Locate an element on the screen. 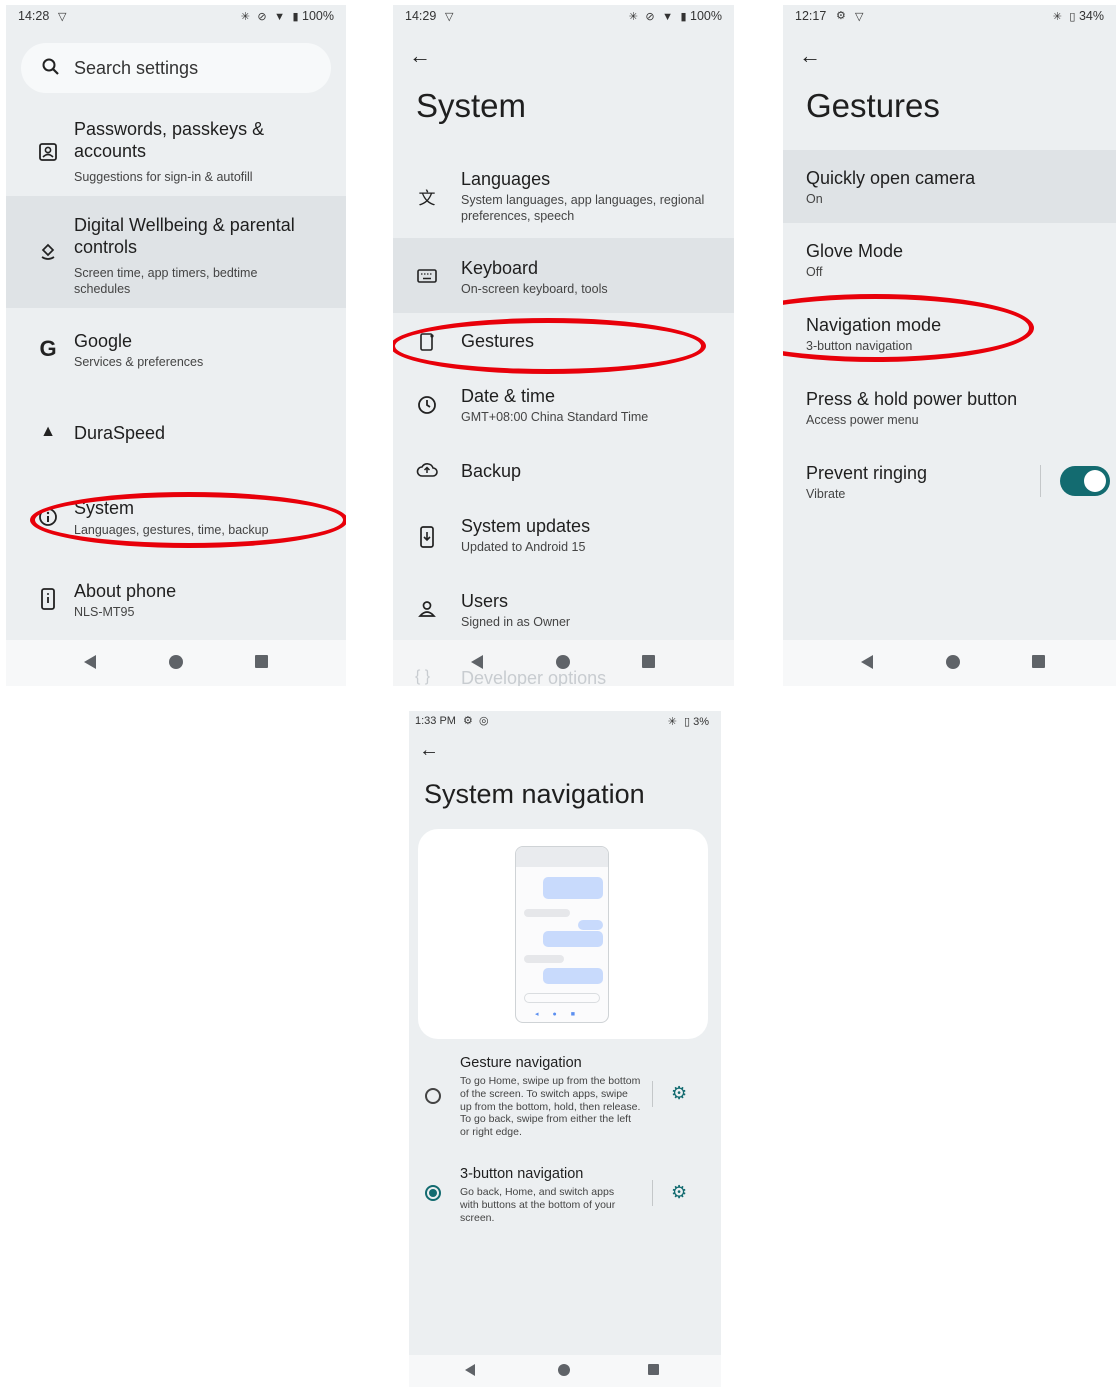 The height and width of the screenshot is (1387, 1116). page-title: System navigation is located at coordinates (534, 794).